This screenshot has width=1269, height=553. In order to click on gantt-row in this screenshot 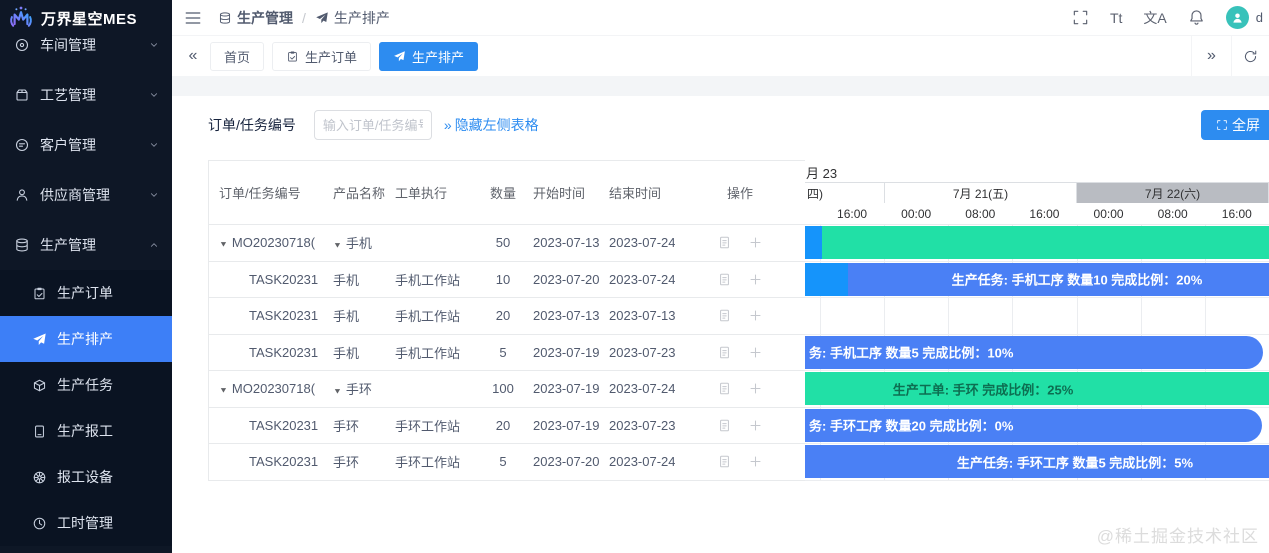, I will do `click(1037, 243)`.